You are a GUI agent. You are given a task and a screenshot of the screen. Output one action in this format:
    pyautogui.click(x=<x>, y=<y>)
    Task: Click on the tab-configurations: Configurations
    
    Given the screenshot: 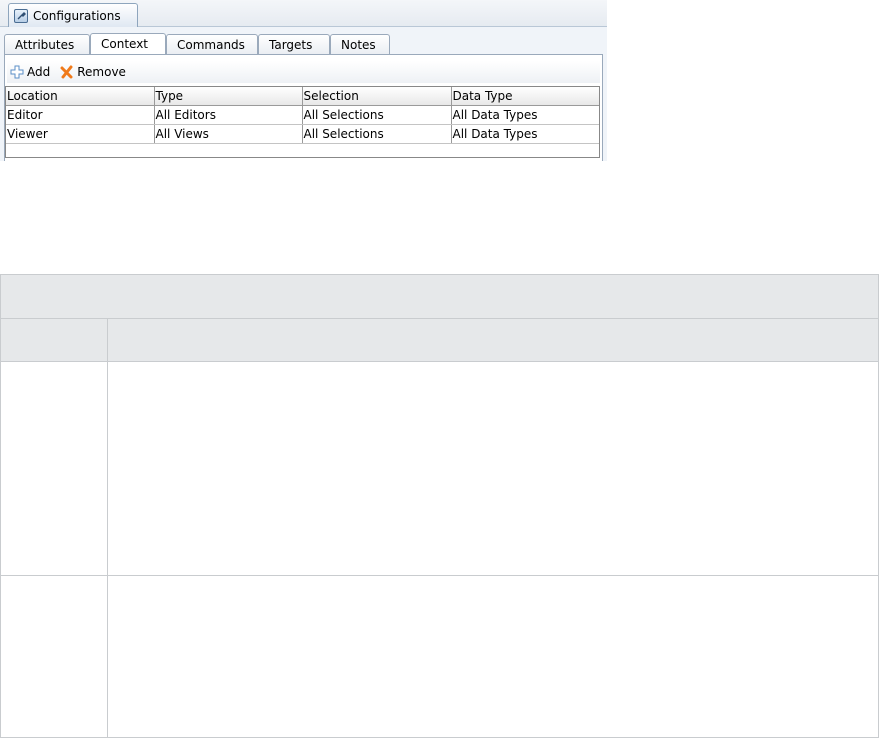 What is the action you would take?
    pyautogui.click(x=73, y=15)
    